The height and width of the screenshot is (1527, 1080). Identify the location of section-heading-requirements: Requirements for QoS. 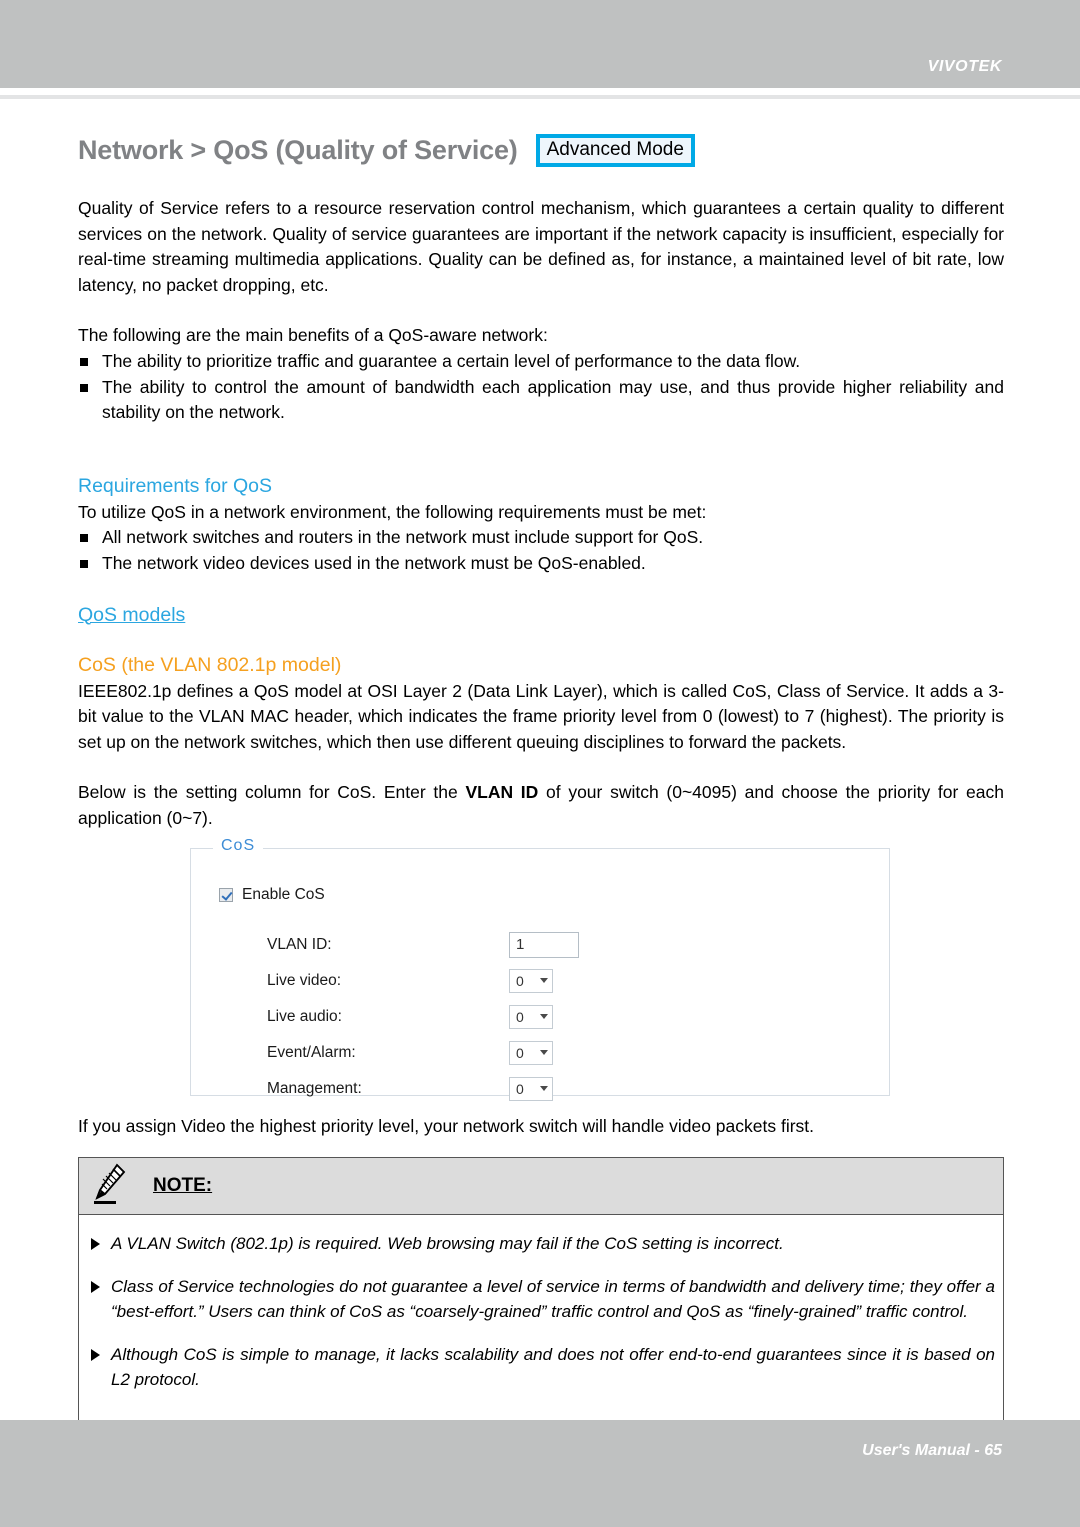
(175, 485).